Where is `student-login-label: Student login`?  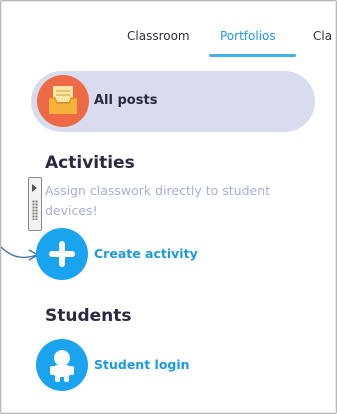 student-login-label: Student login is located at coordinates (142, 364).